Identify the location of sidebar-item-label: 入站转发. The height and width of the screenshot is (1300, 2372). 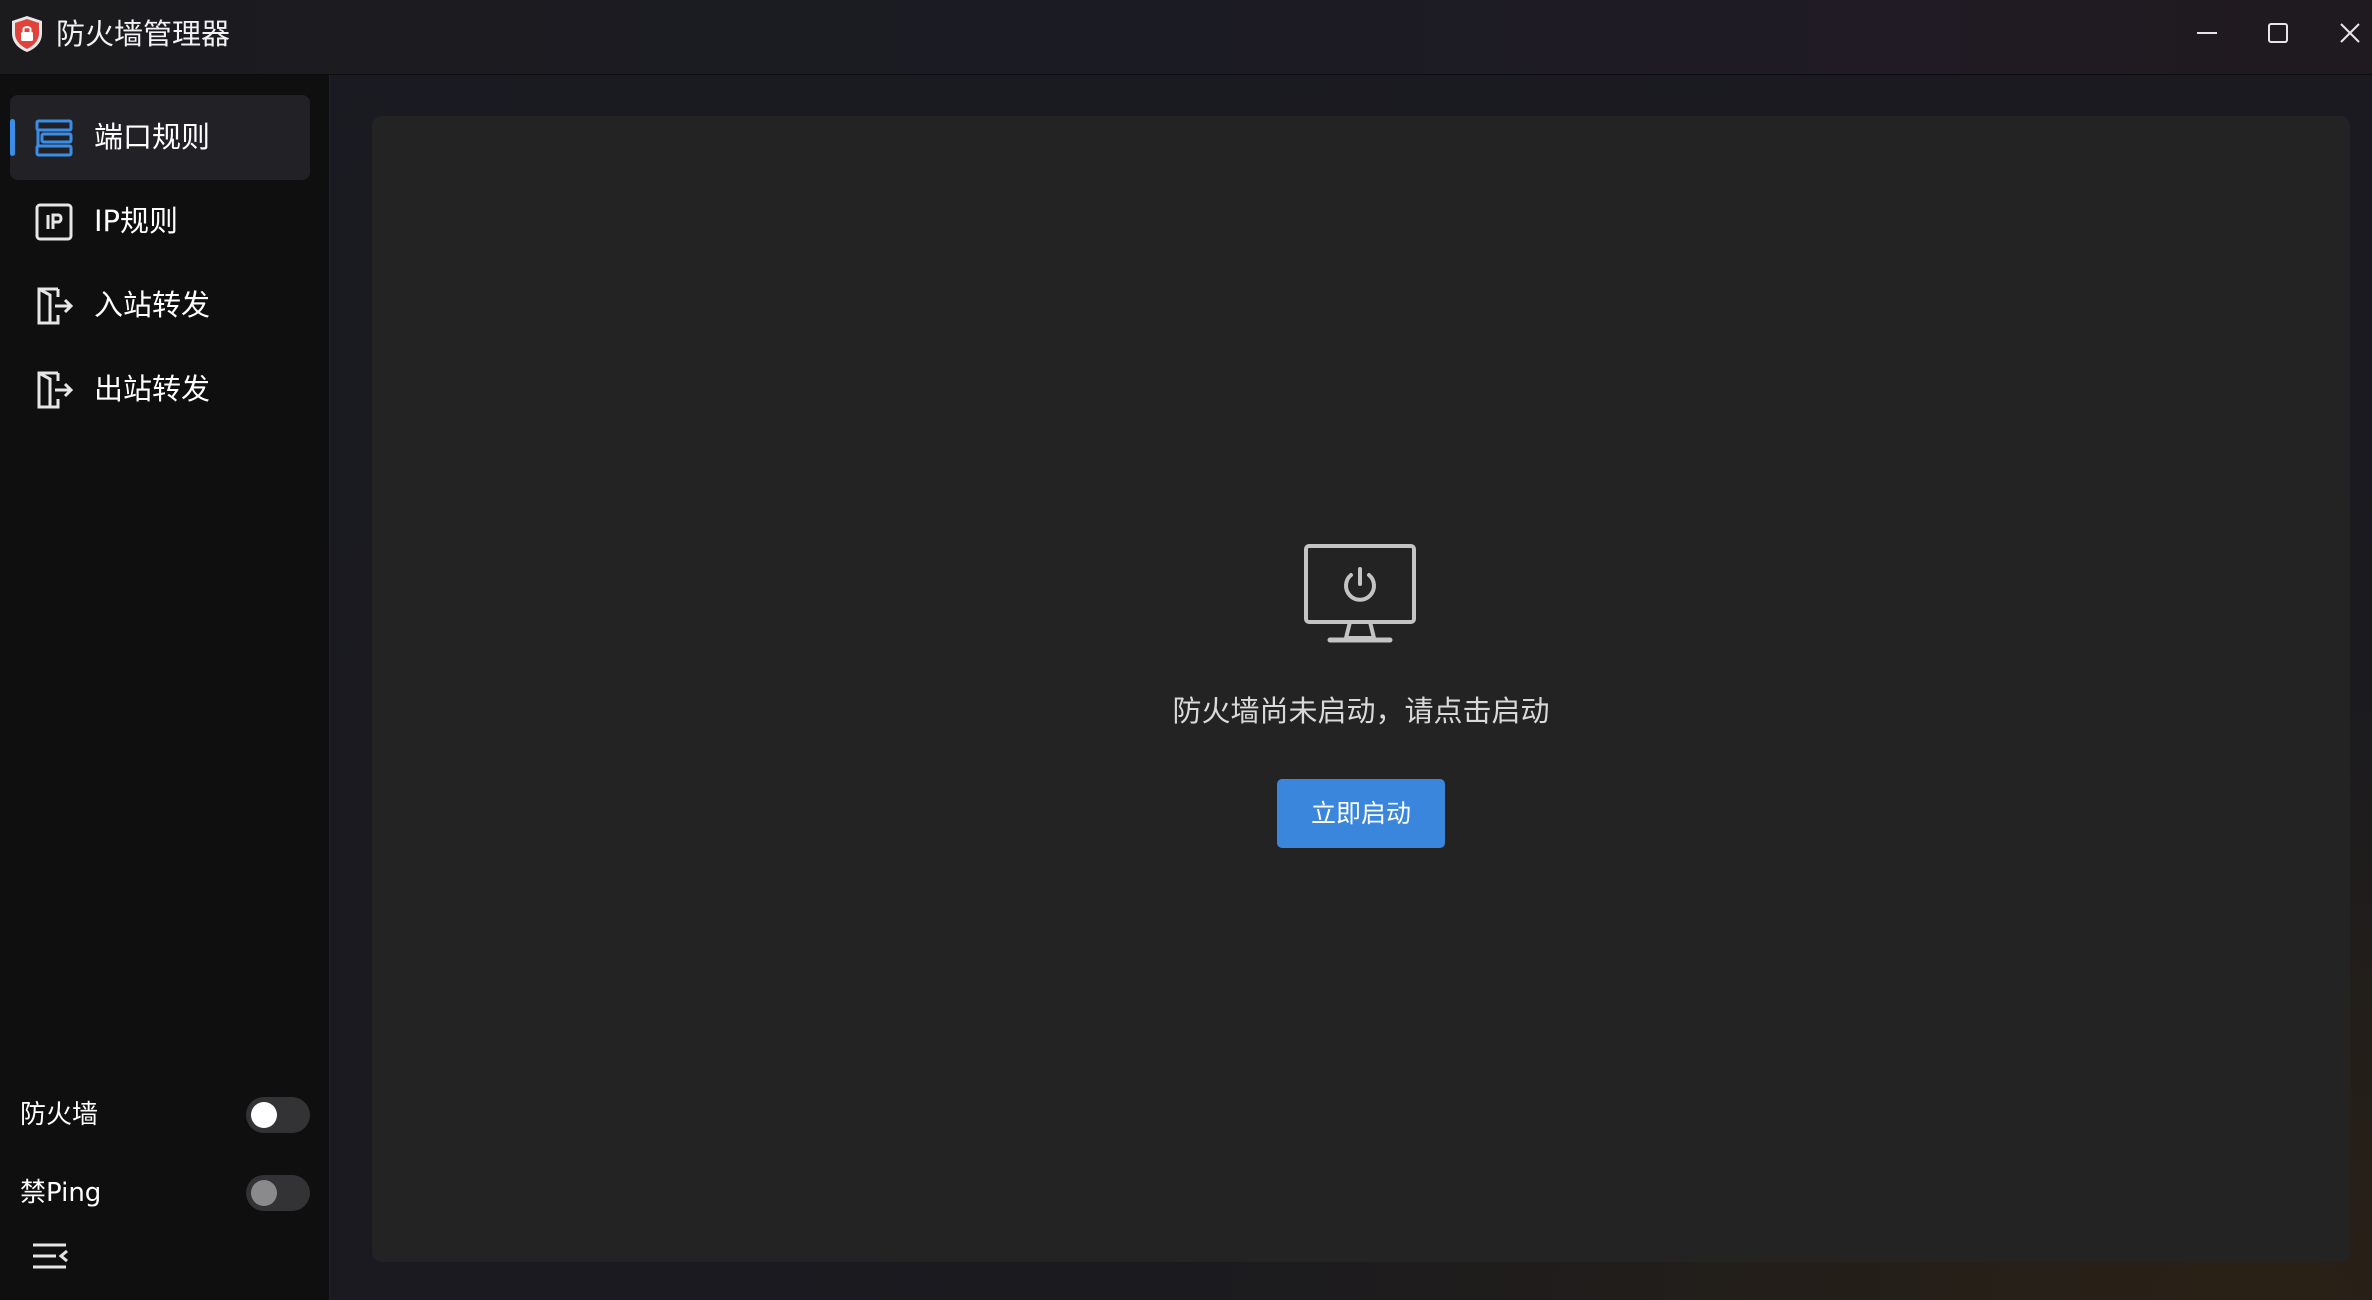
(152, 305).